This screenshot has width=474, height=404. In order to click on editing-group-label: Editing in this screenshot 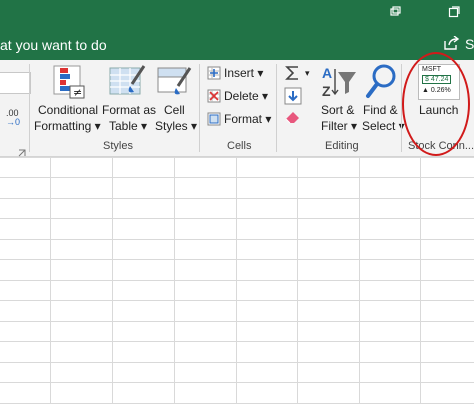, I will do `click(342, 146)`.